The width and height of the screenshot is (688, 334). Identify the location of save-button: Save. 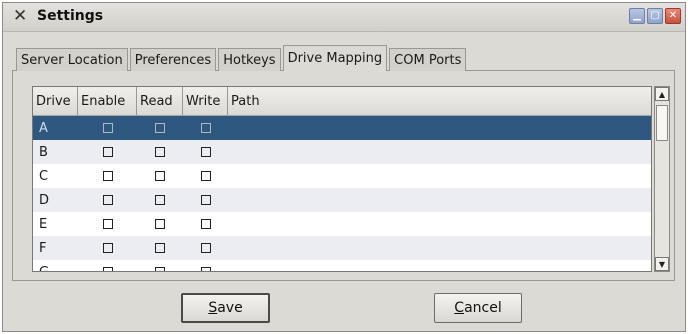
(225, 308).